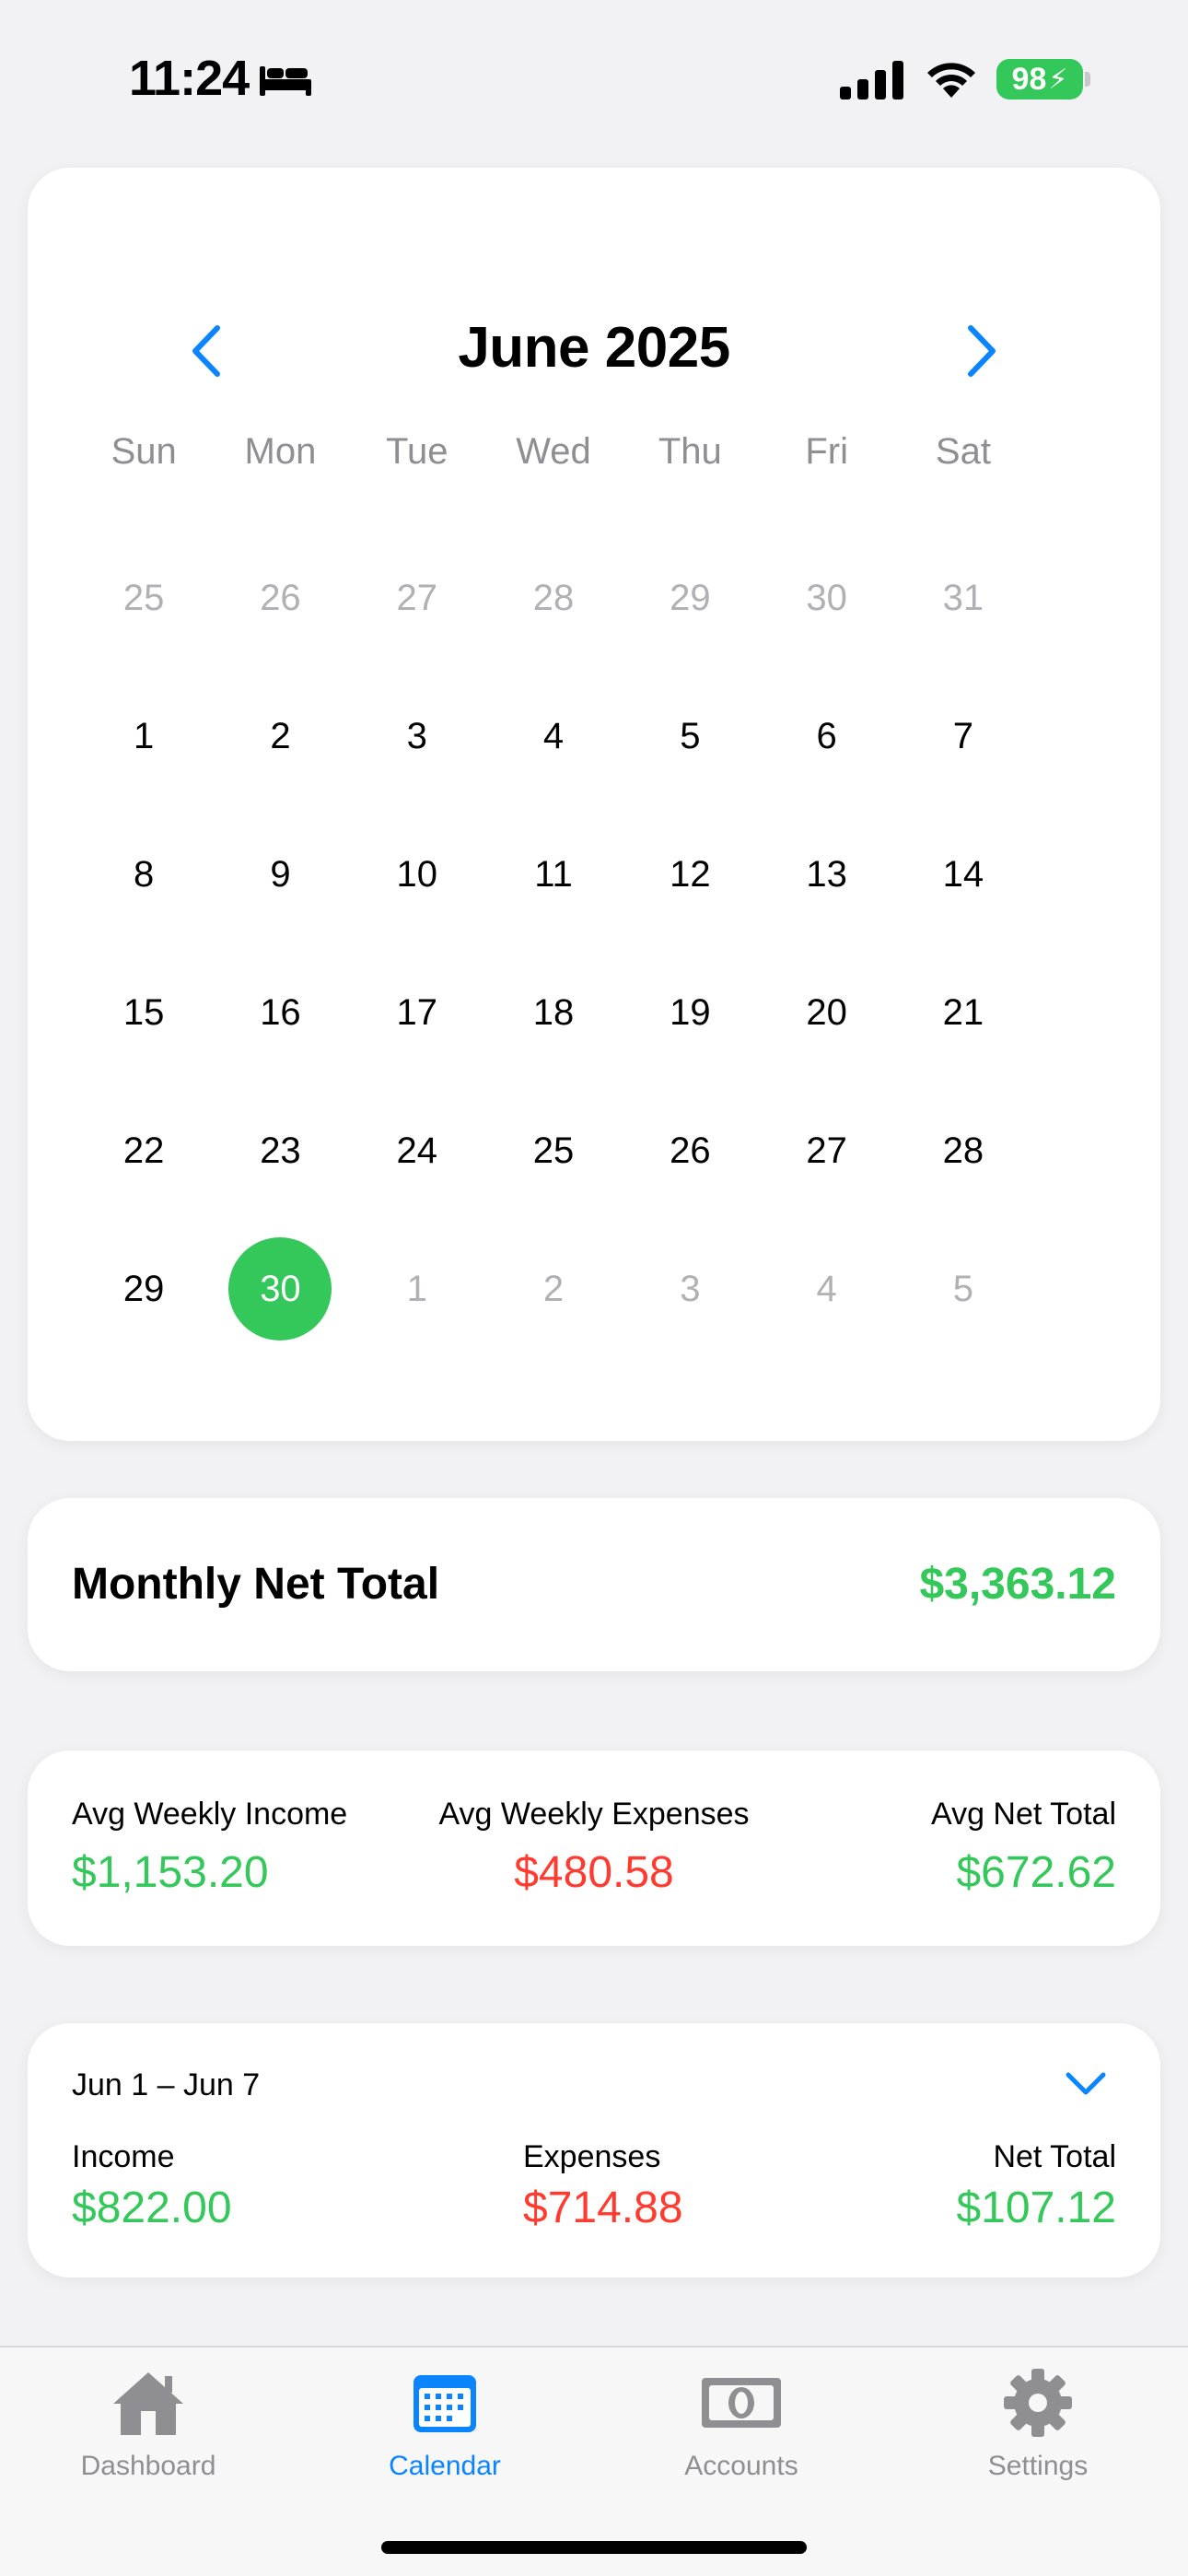 The height and width of the screenshot is (2576, 1188). Describe the element at coordinates (280, 1151) in the screenshot. I see `calendar-day: 23` at that location.